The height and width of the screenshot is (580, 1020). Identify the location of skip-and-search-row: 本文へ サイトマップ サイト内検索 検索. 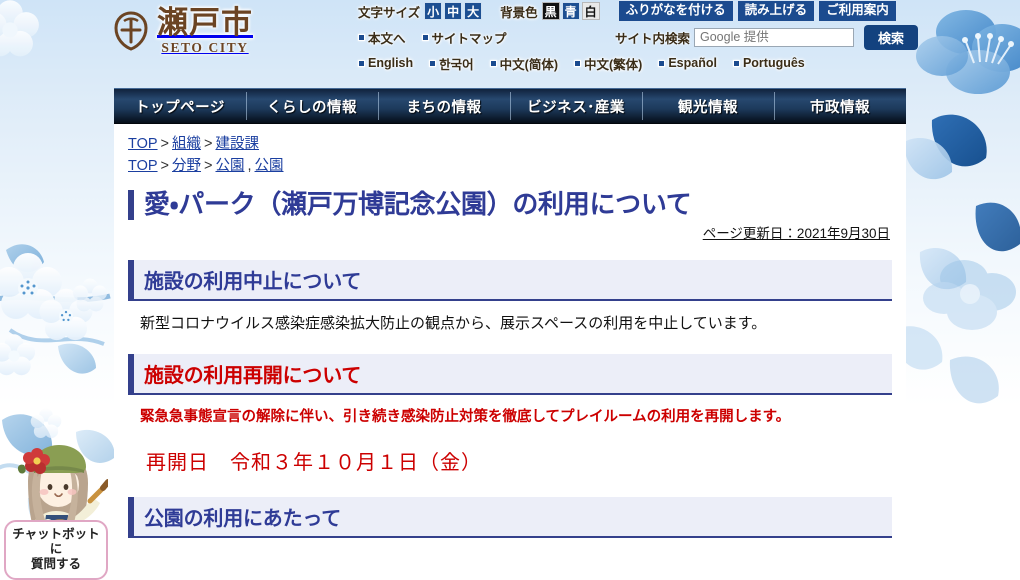
(638, 37).